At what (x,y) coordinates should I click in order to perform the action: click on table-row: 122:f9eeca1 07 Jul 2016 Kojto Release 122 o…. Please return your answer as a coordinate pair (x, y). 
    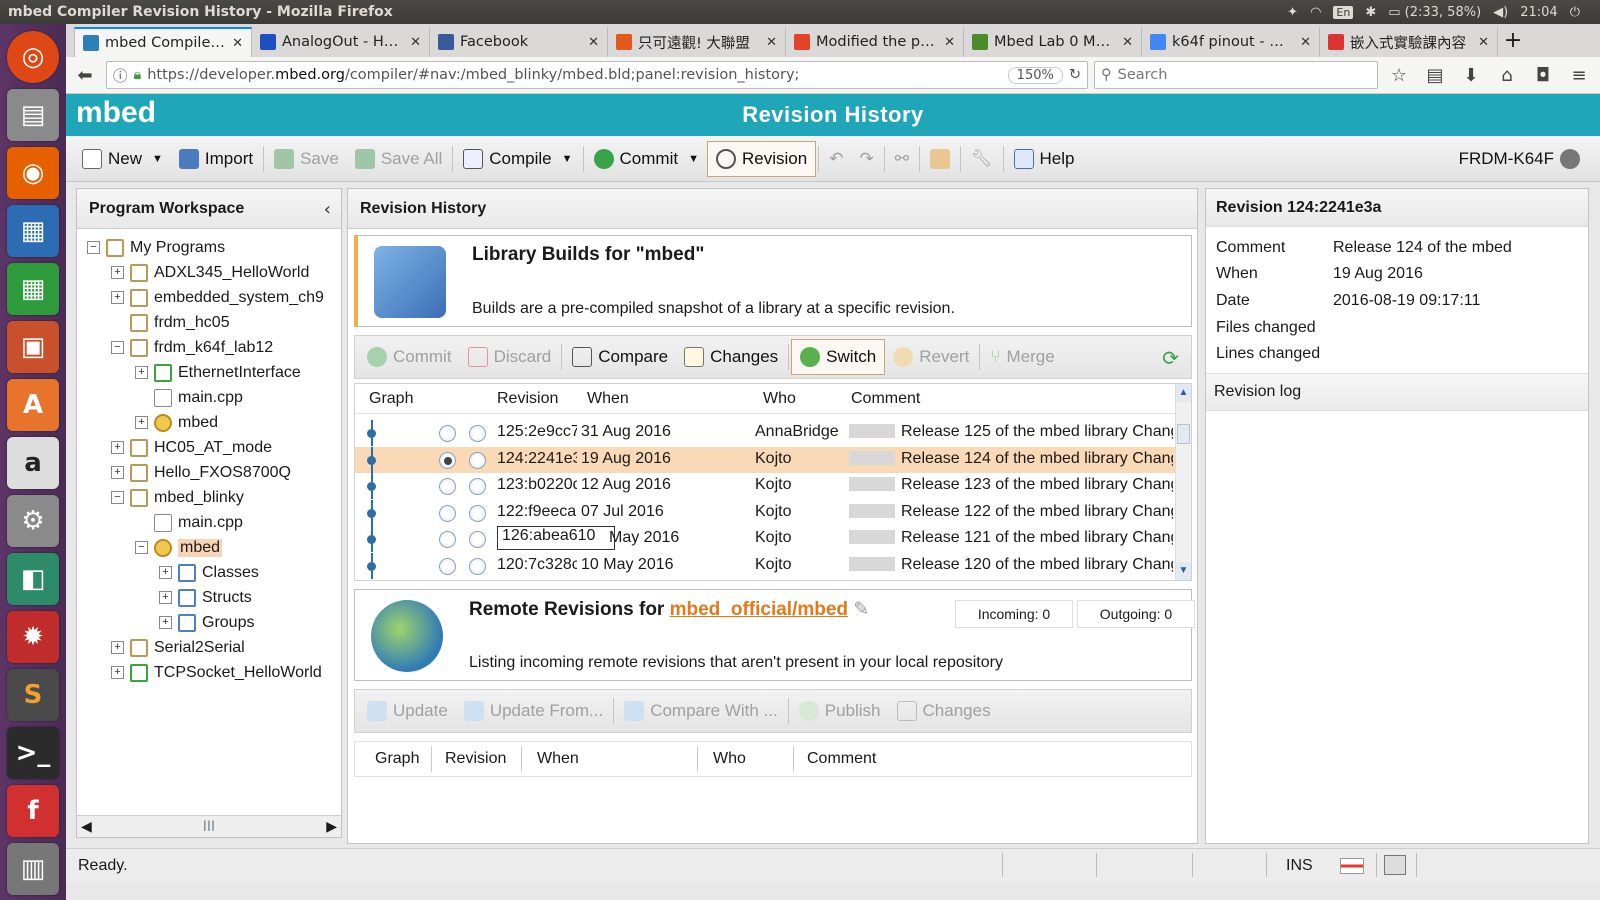
    Looking at the image, I should click on (766, 512).